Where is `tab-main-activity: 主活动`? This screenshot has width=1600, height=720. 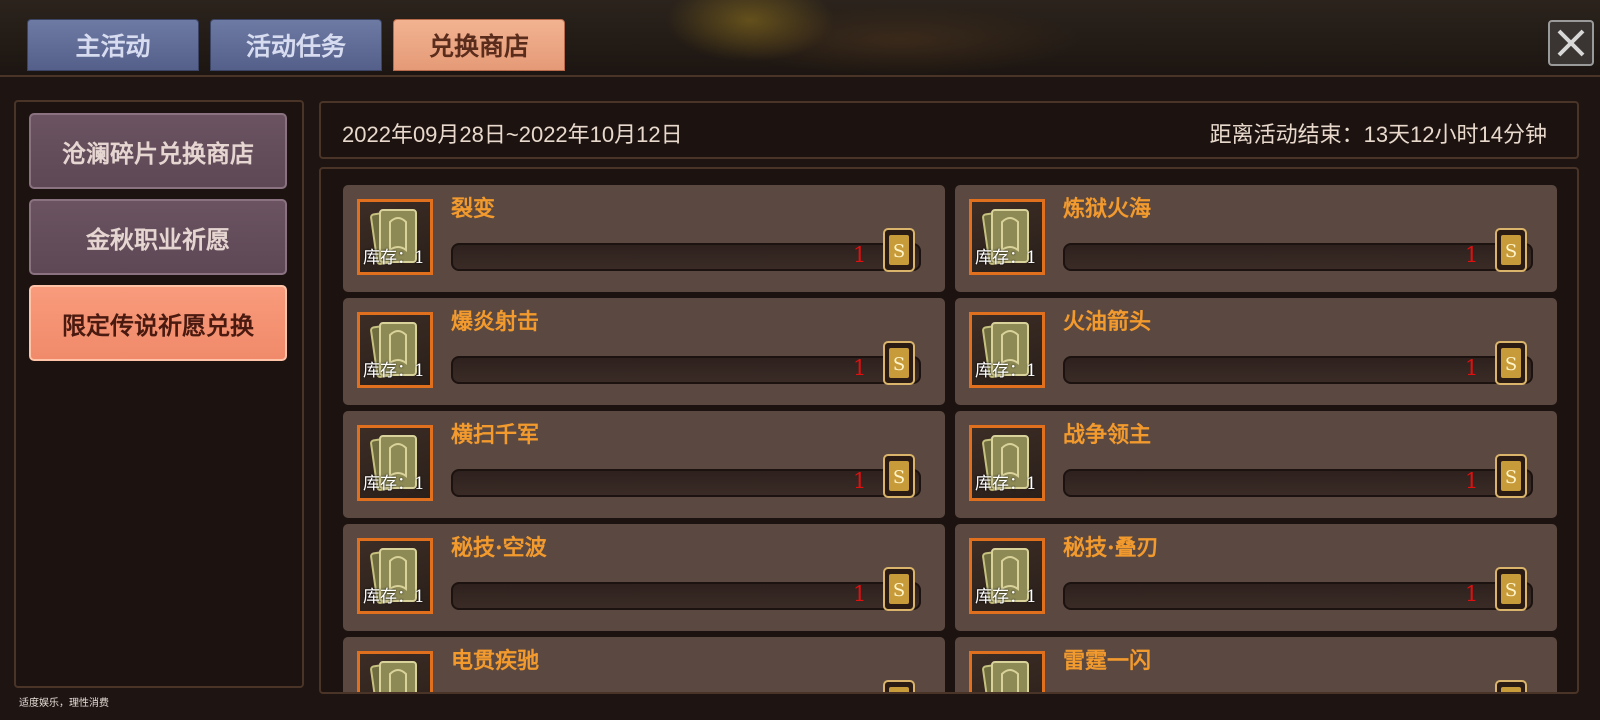
tab-main-activity: 主活动 is located at coordinates (113, 45).